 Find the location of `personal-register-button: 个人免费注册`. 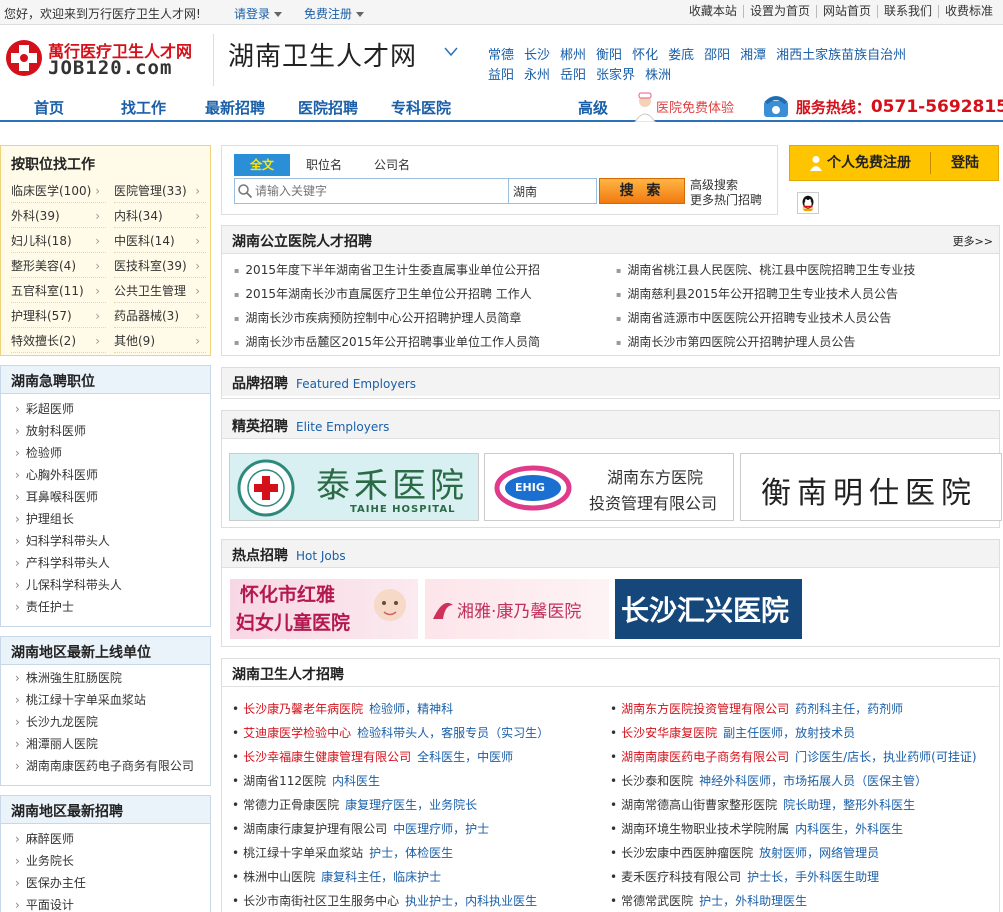

personal-register-button: 个人免费注册 is located at coordinates (860, 163).